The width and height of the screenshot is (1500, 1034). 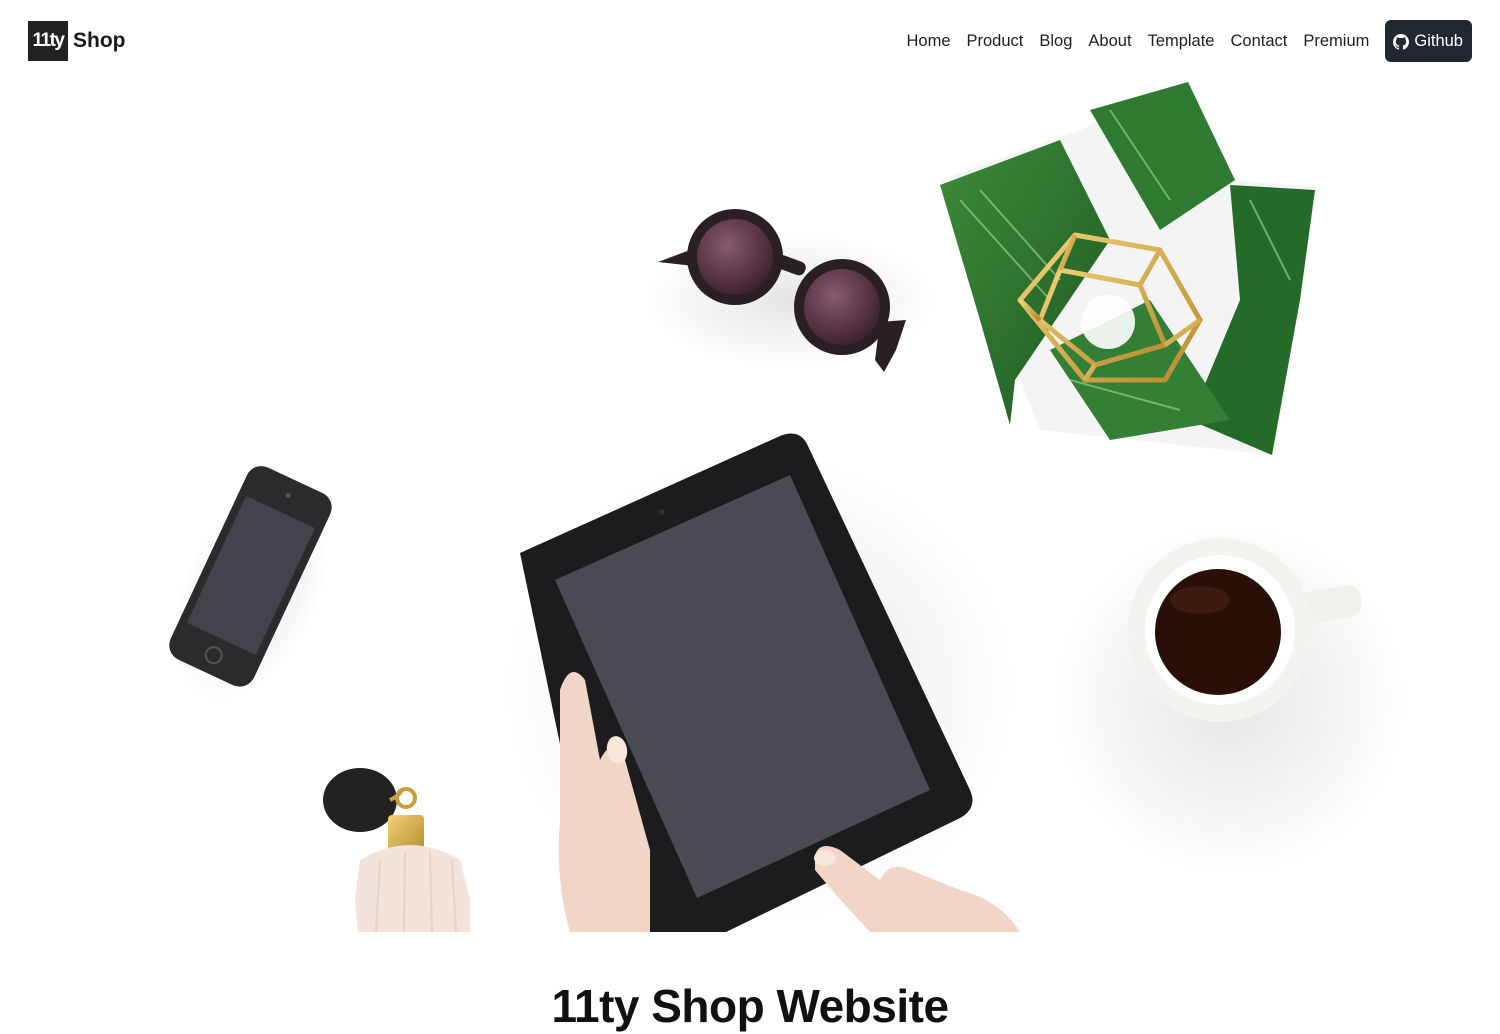 I want to click on github-icon, so click(x=1401, y=42).